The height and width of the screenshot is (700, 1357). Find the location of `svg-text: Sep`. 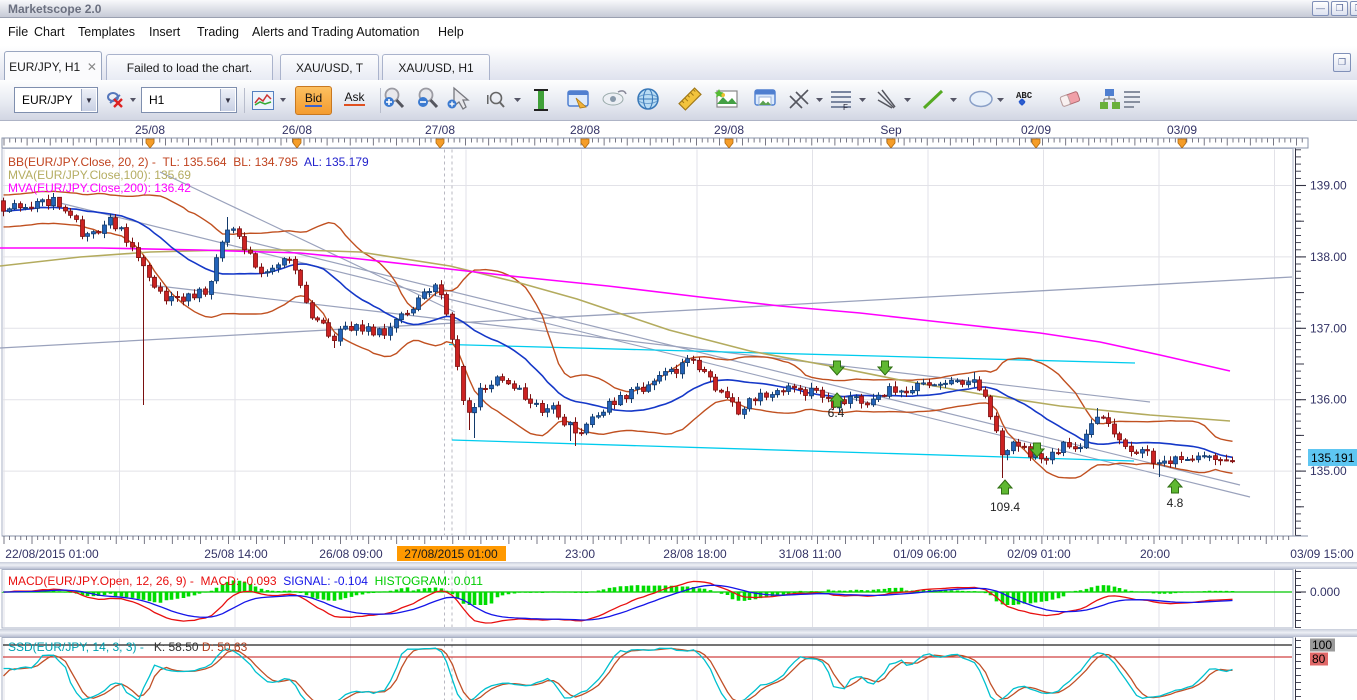

svg-text: Sep is located at coordinates (891, 130).